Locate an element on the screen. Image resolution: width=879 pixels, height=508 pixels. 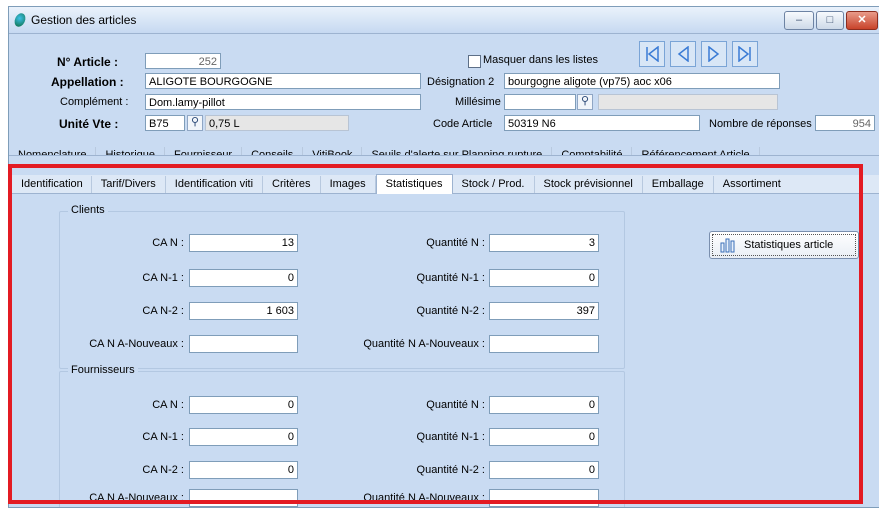
first-record-button is located at coordinates (652, 54).